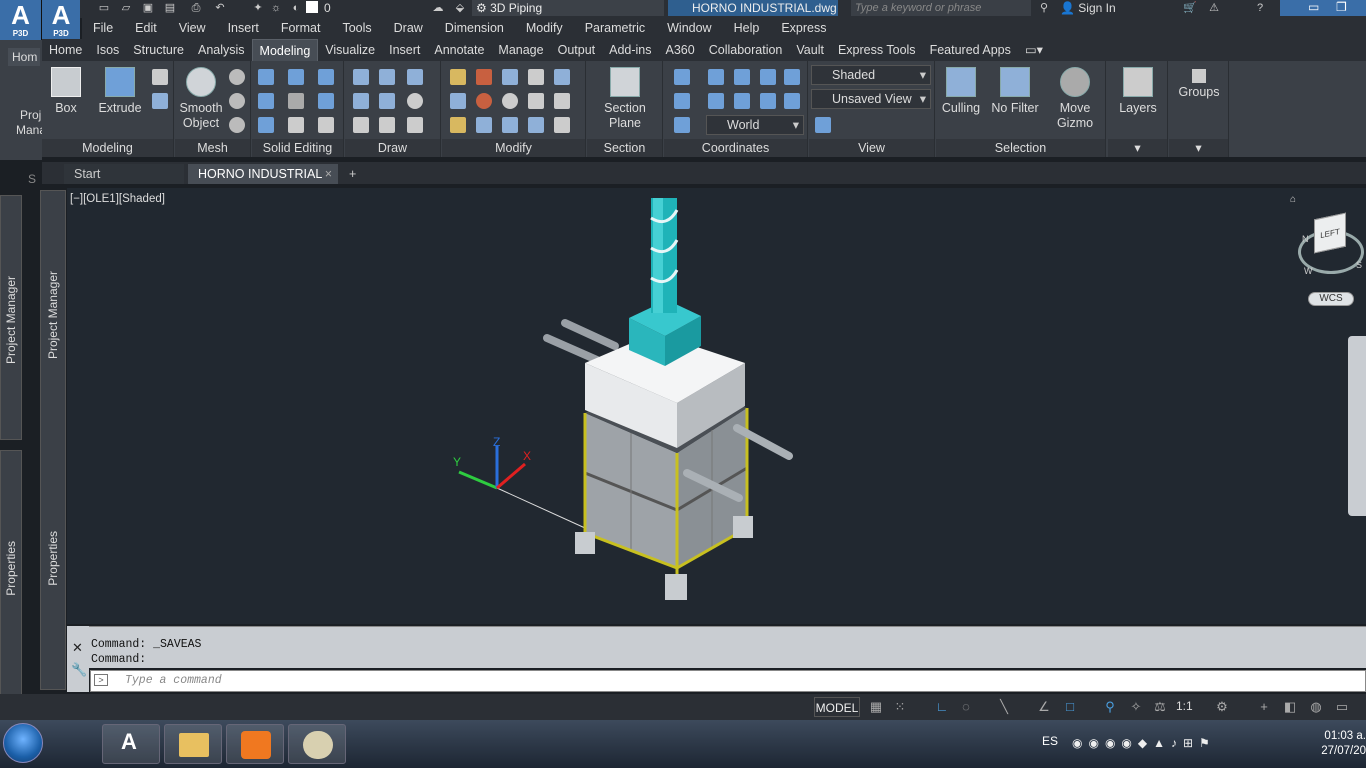  Describe the element at coordinates (160, 77) in the screenshot. I see `polysolid-icon` at that location.